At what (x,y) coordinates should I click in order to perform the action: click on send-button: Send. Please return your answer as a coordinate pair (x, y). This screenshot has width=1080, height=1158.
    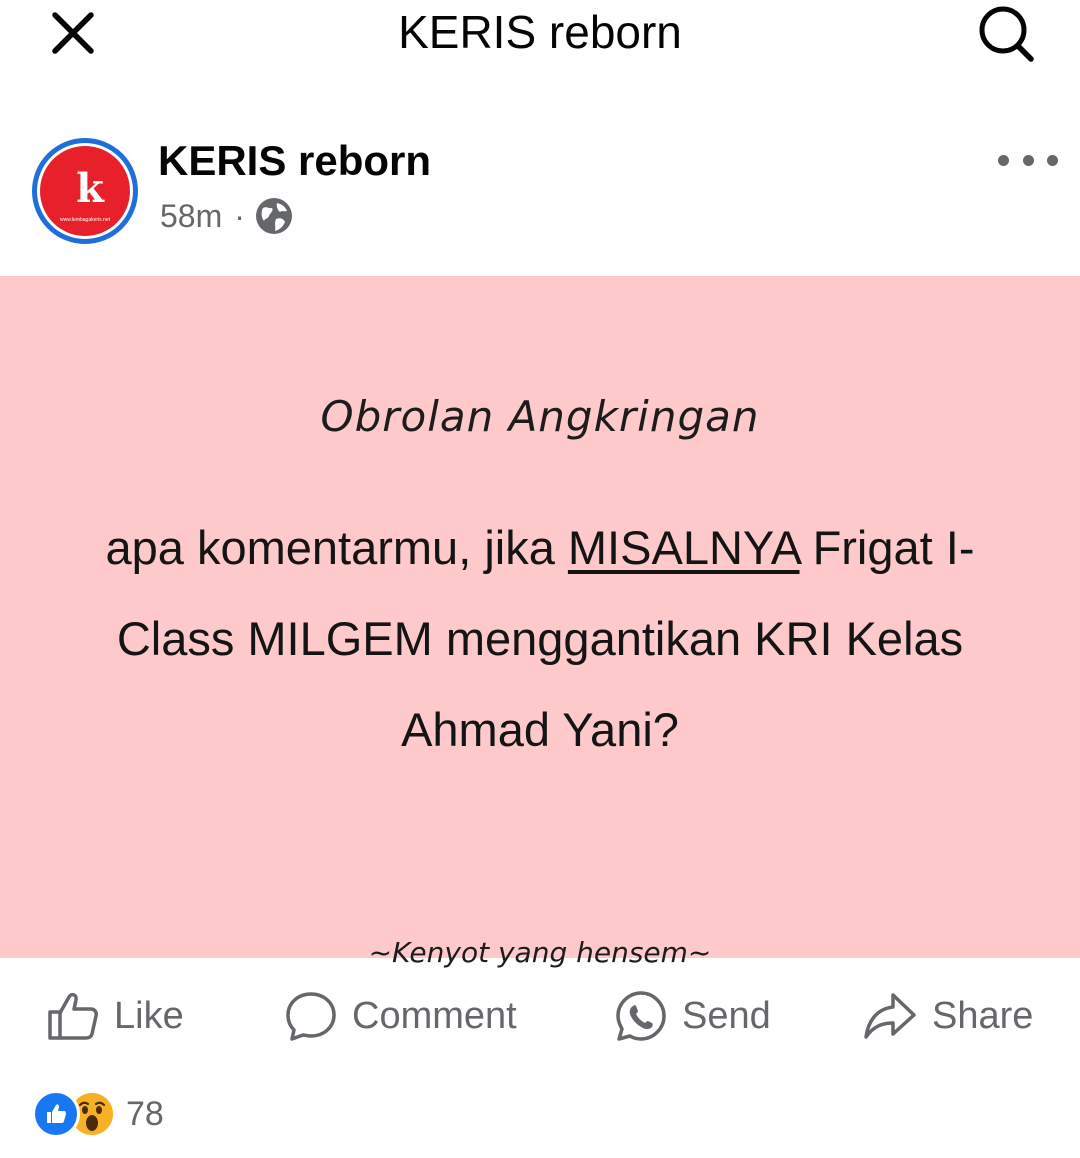
    Looking at the image, I should click on (692, 1016).